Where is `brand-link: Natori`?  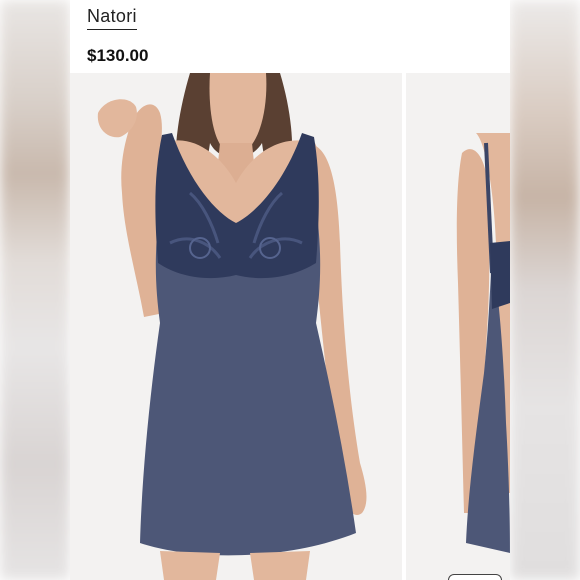 brand-link: Natori is located at coordinates (112, 18).